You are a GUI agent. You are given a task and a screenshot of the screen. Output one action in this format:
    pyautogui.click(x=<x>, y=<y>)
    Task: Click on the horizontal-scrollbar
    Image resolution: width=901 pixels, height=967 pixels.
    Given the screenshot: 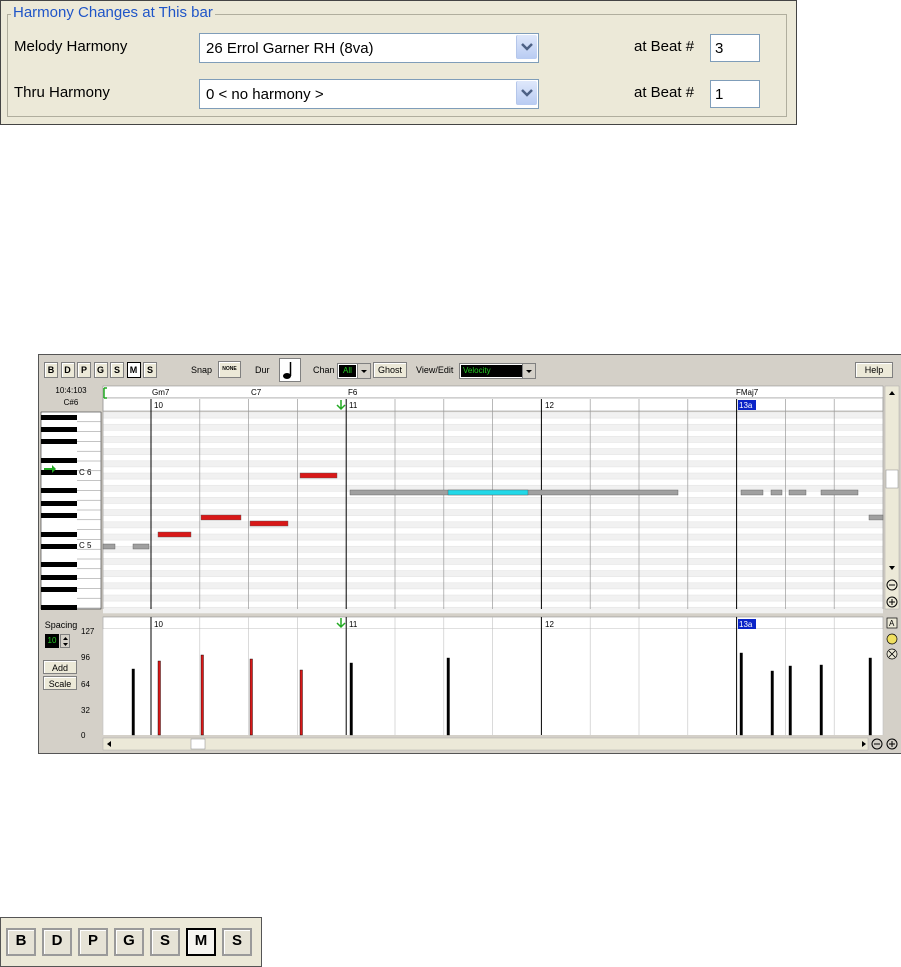 What is the action you would take?
    pyautogui.click(x=485, y=744)
    